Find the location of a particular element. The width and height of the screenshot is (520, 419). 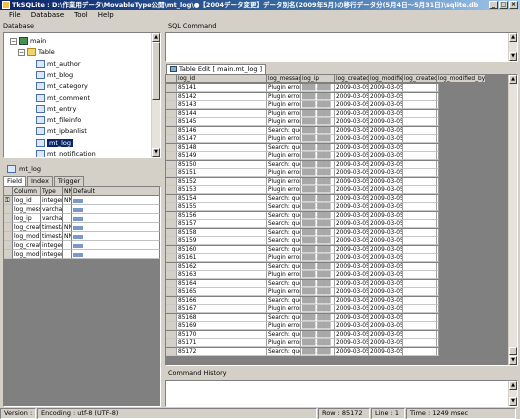

cell-log-id: 85153 is located at coordinates (222, 190).